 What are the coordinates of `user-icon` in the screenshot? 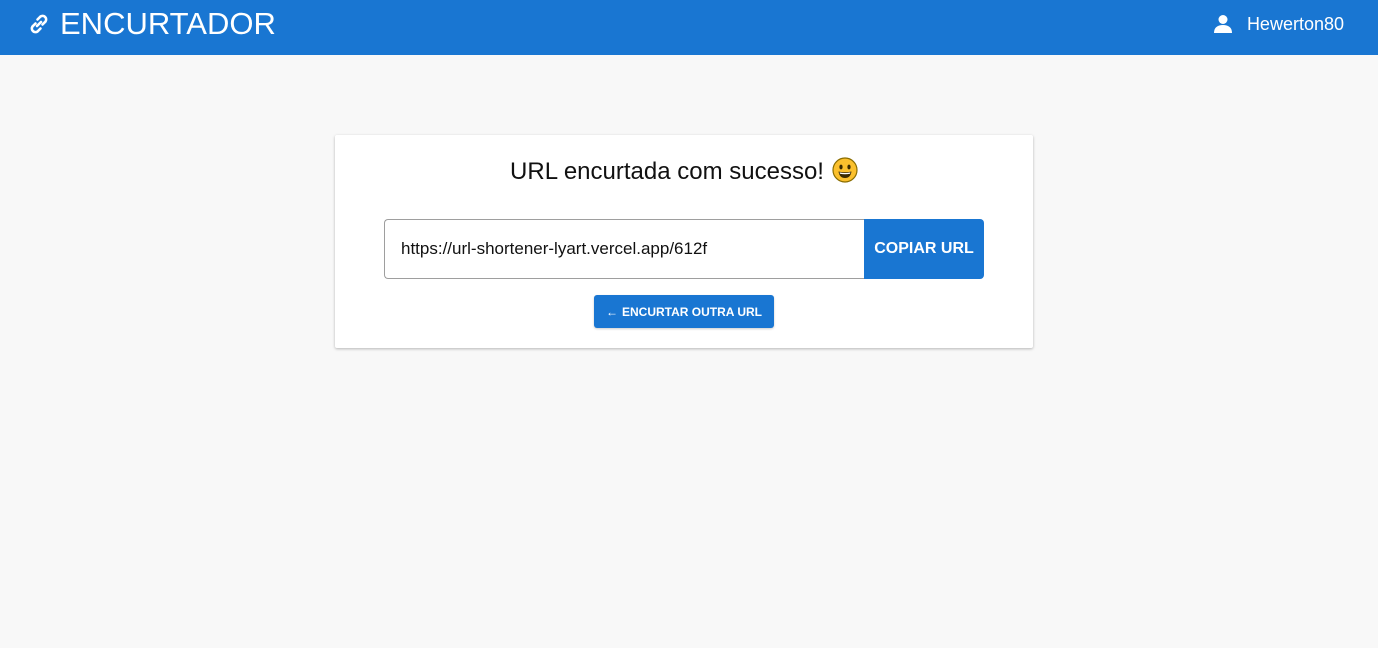 It's located at (1223, 24).